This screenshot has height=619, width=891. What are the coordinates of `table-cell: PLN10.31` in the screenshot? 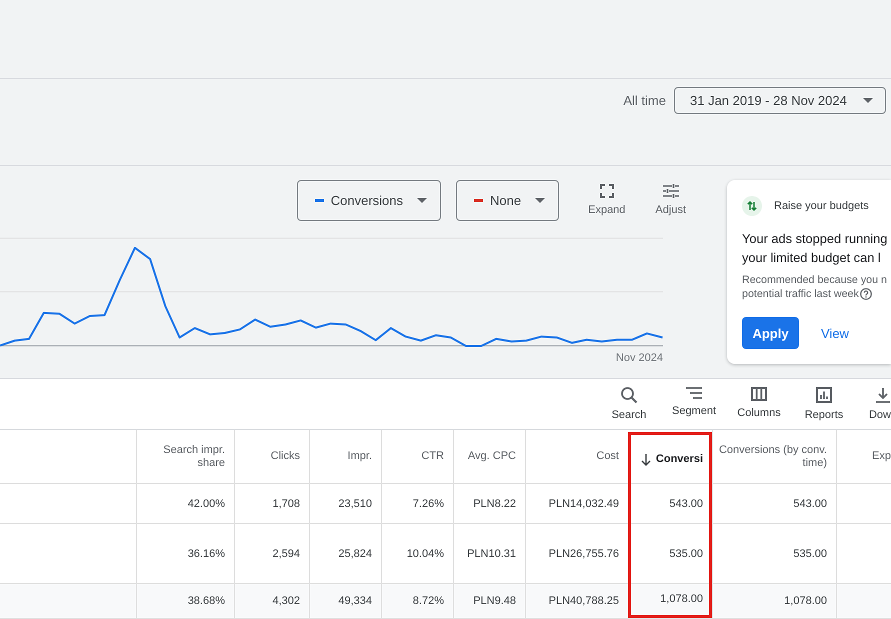 It's located at (489, 554).